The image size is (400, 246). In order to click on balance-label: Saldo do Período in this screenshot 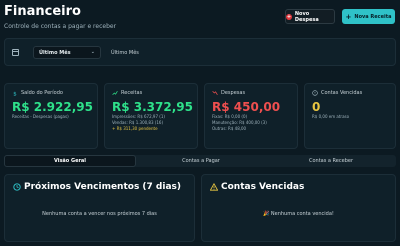, I will do `click(42, 93)`.